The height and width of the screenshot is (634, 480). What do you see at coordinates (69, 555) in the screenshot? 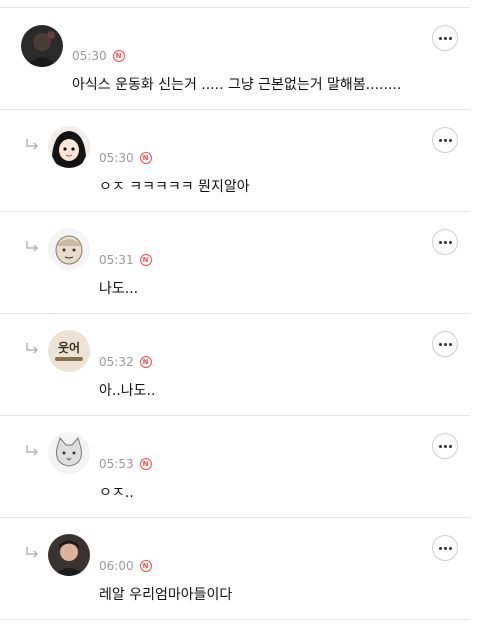
I see `person-photo-avatar-icon` at bounding box center [69, 555].